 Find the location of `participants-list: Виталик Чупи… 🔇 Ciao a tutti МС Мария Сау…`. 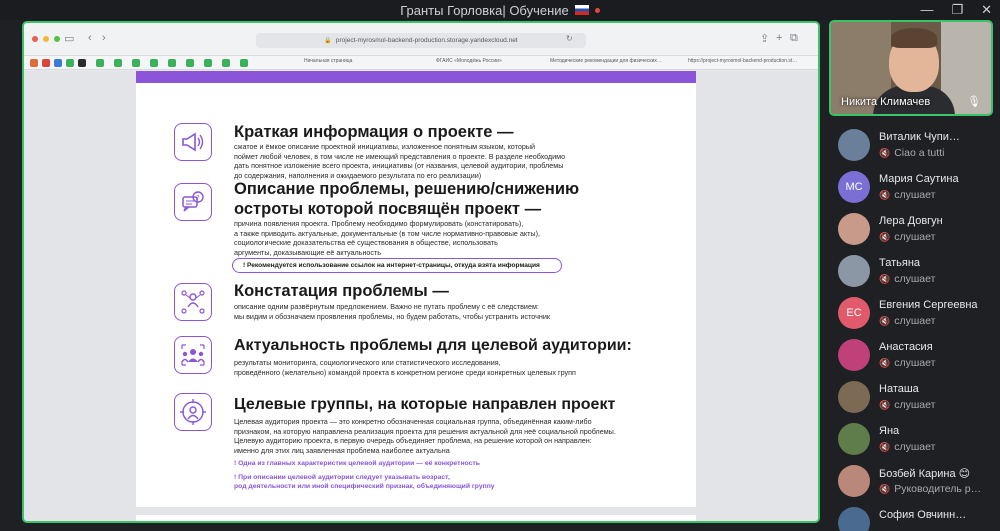

participants-list: Виталик Чупи… 🔇 Ciao a tutti МС Мария Сау… is located at coordinates (916, 328).